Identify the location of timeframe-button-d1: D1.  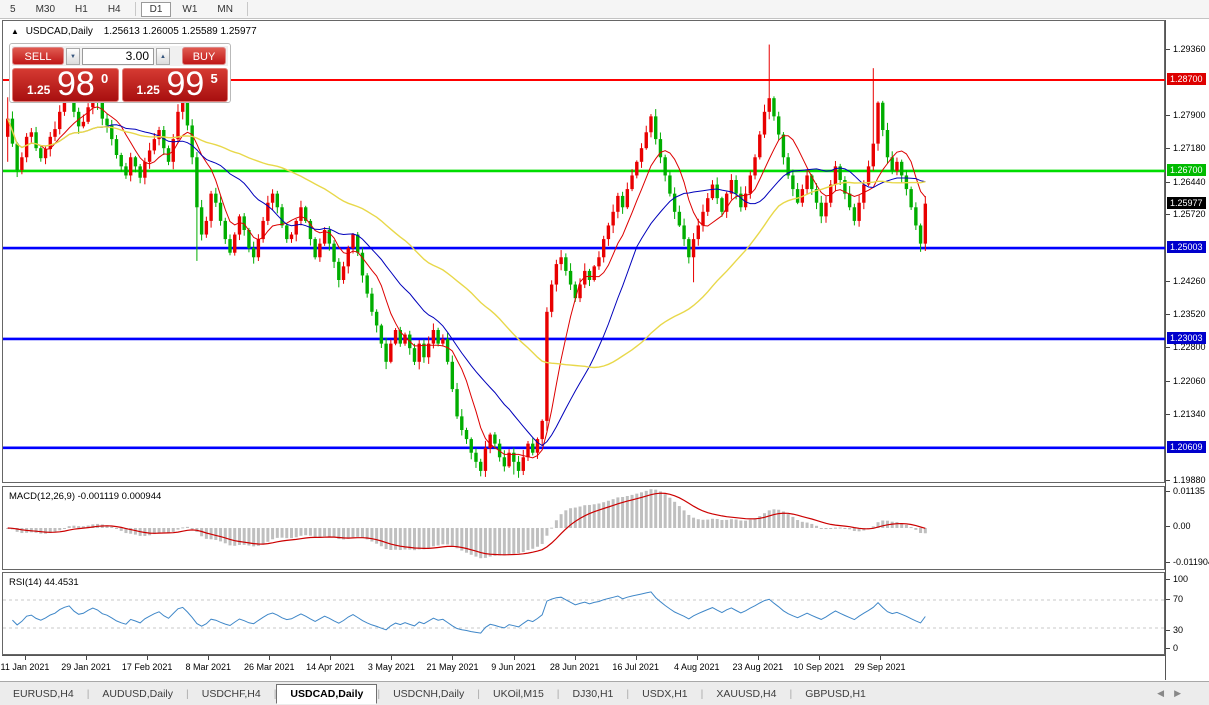
(156, 9).